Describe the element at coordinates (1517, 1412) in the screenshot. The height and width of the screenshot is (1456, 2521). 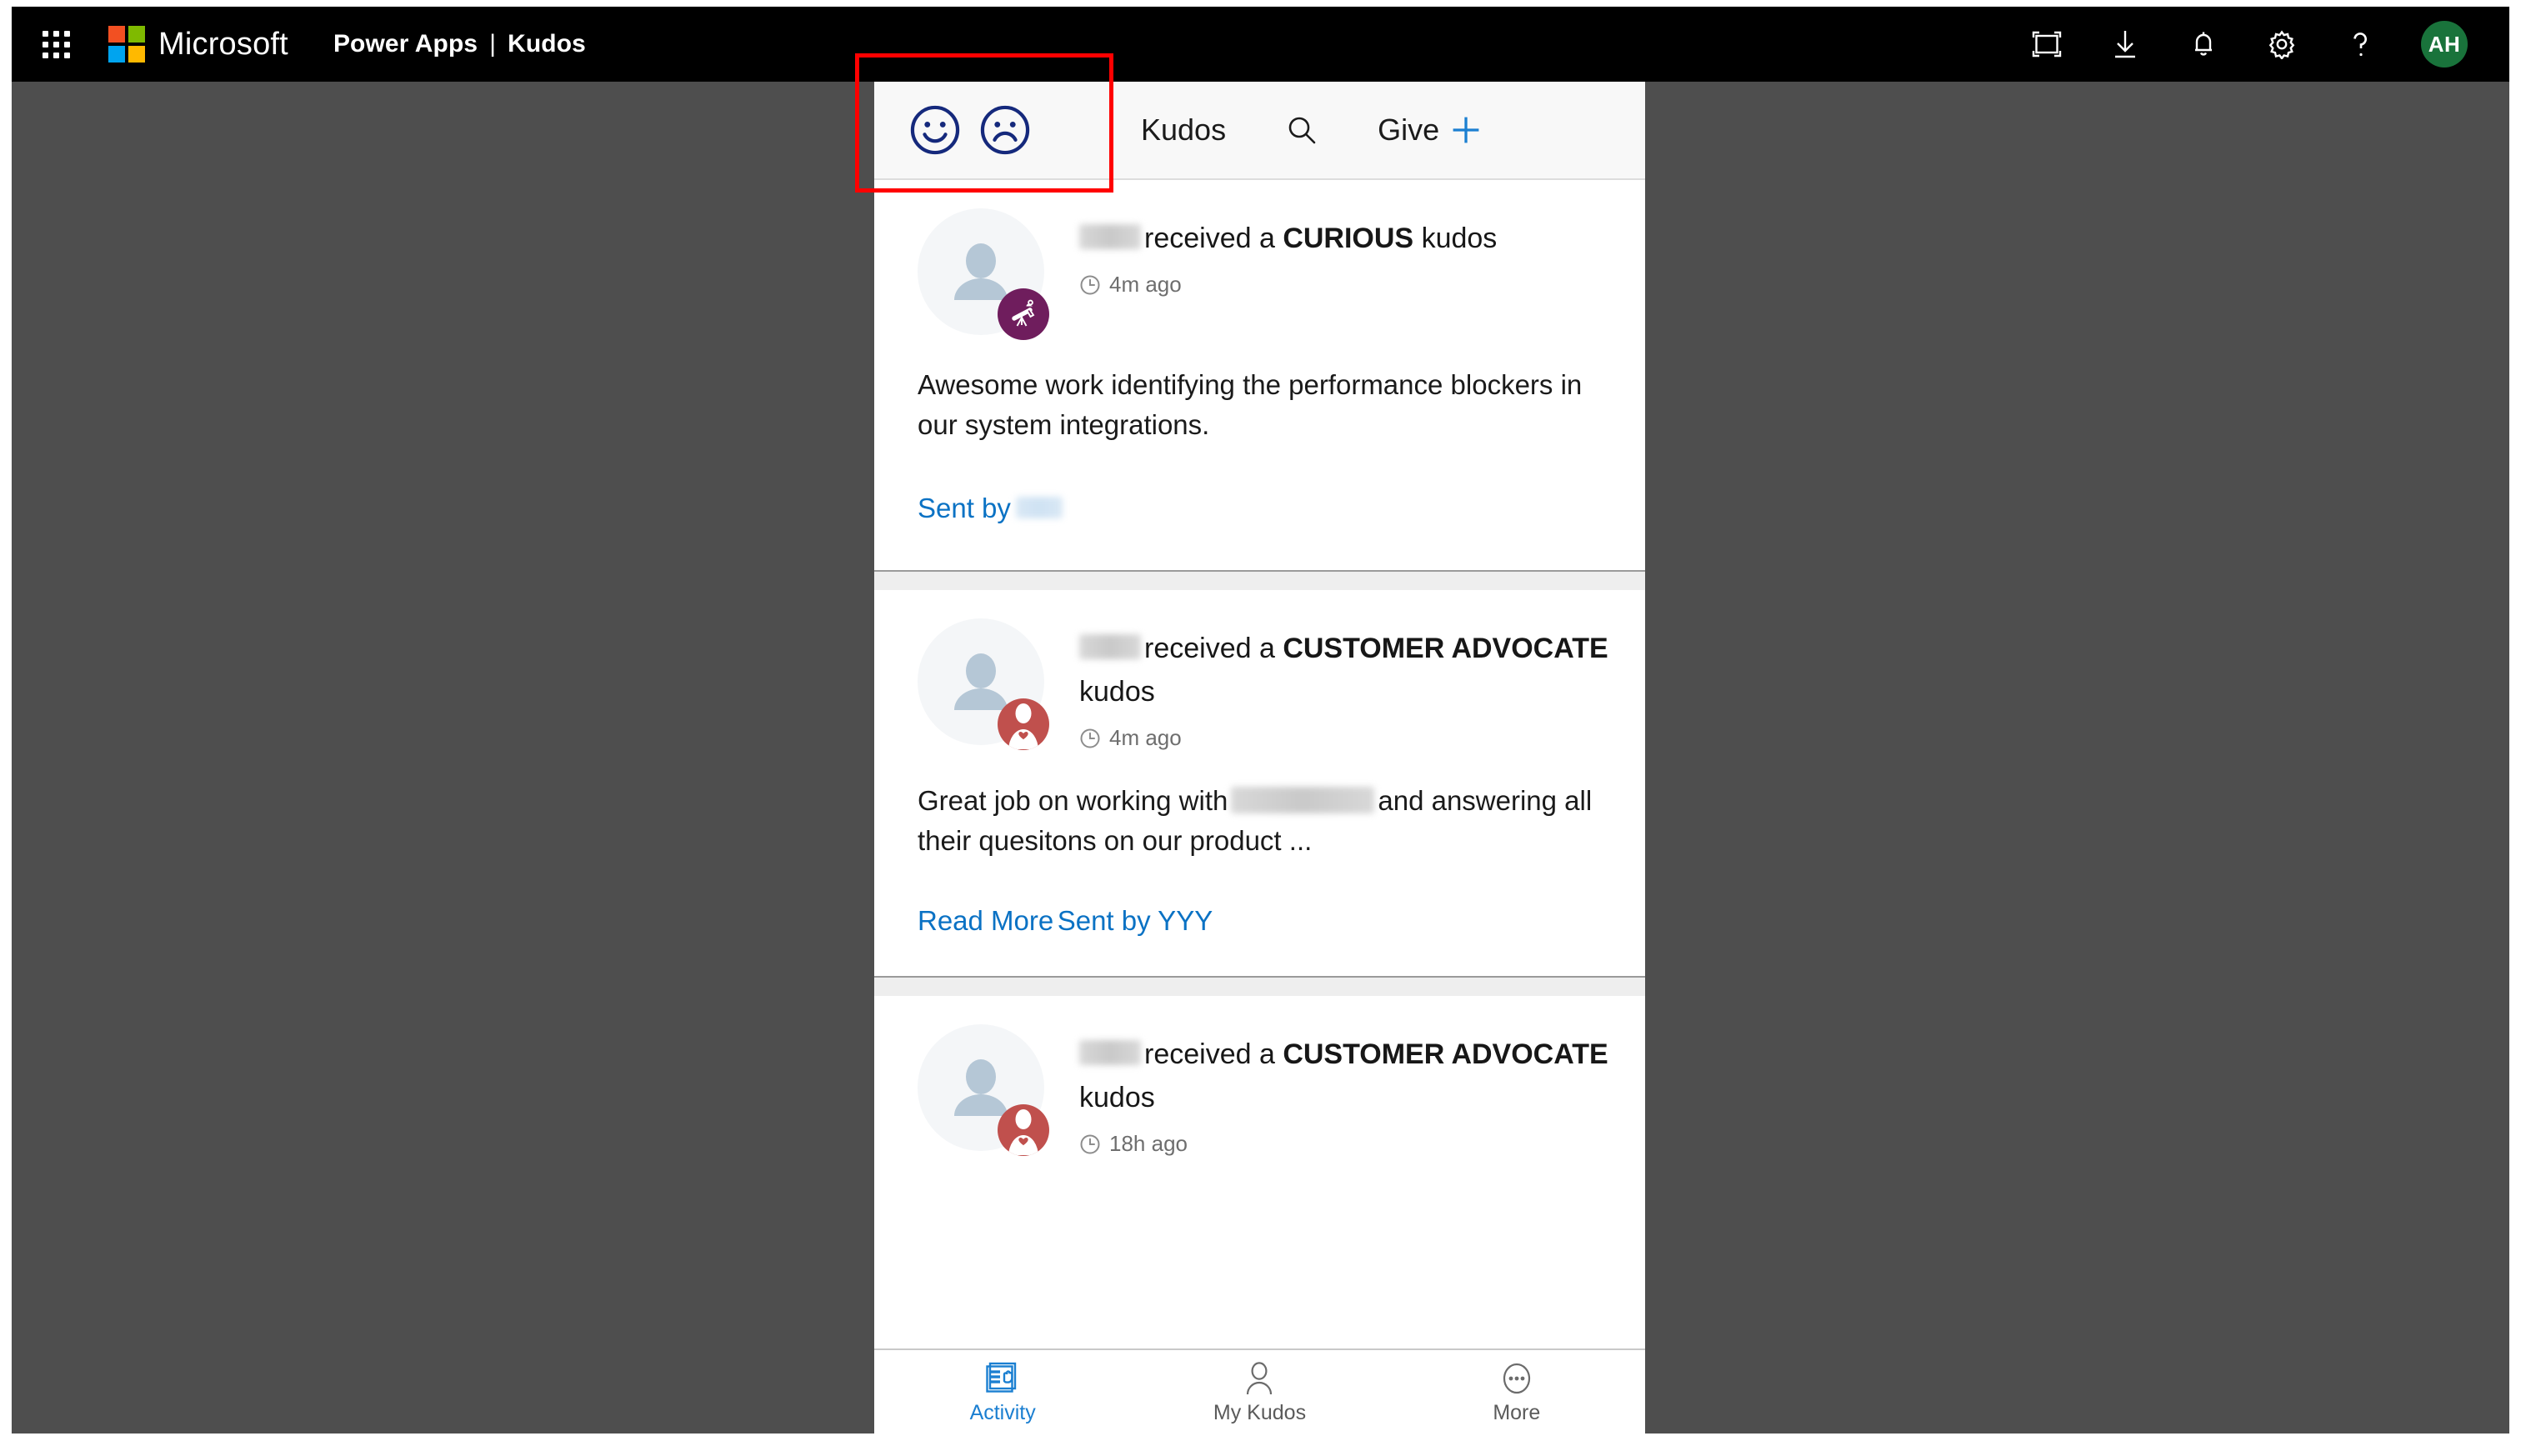
I see `nav-label-more: More` at that location.